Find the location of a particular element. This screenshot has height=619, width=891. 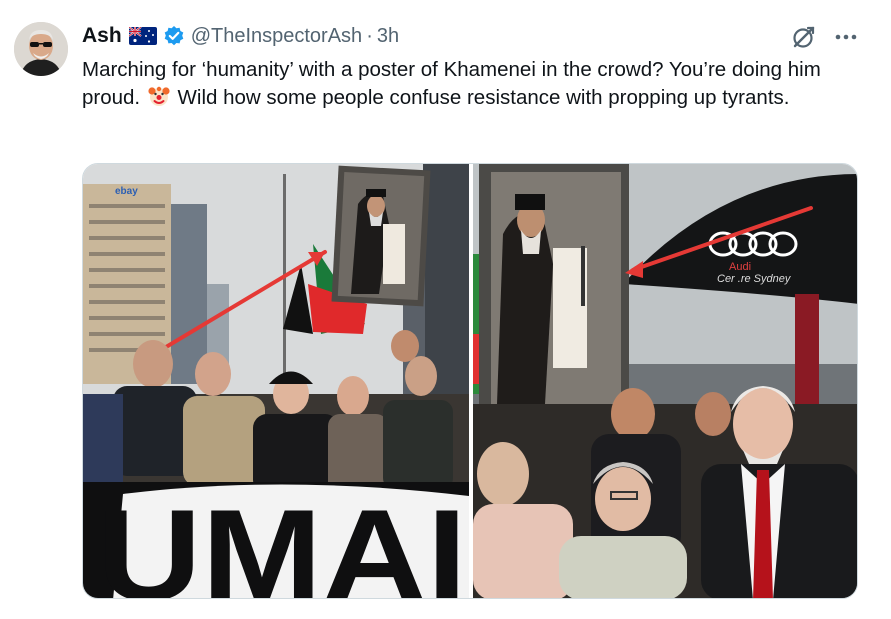

tweet-header: Ash @TheInspectorAsh · 3h is located at coordinates (240, 36).